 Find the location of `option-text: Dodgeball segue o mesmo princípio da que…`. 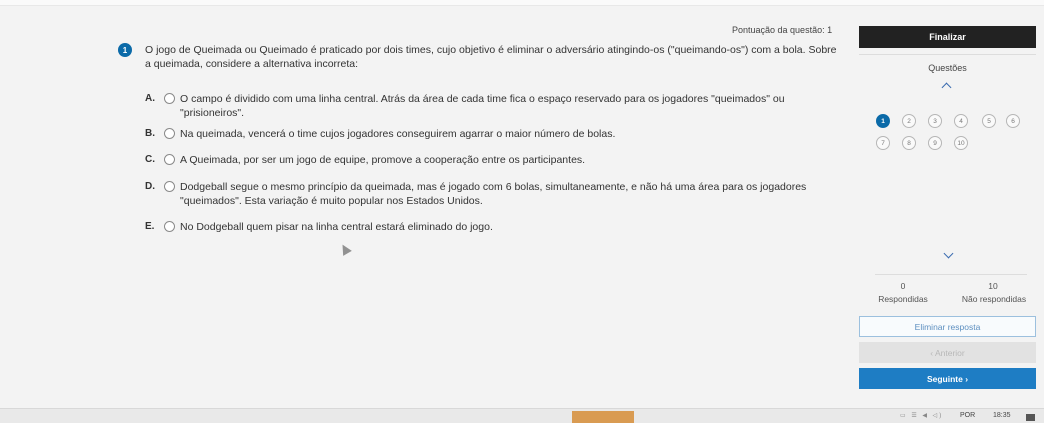

option-text: Dodgeball segue o mesmo princípio da que… is located at coordinates (493, 194).